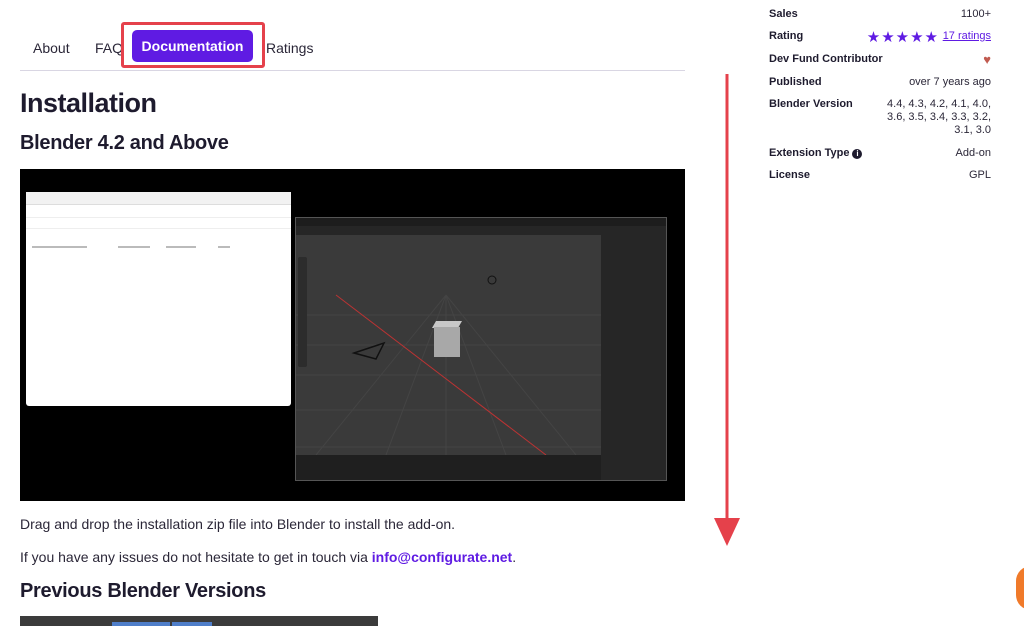 This screenshot has height=626, width=1024. Describe the element at coordinates (783, 14) in the screenshot. I see `sales-label: Sales` at that location.